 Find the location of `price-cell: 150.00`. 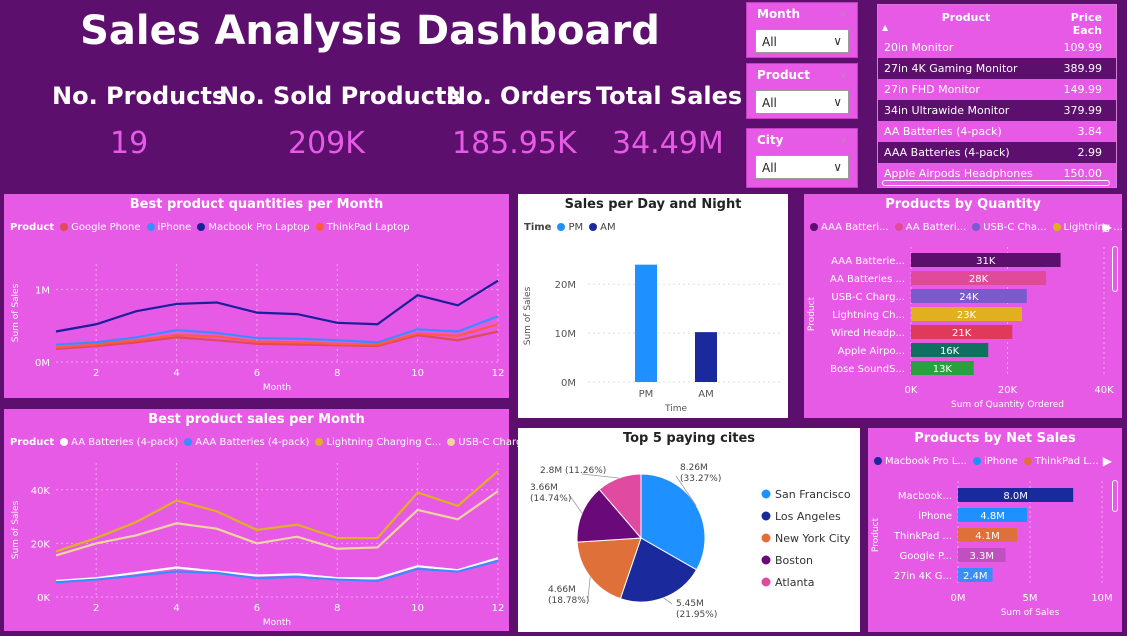

price-cell: 150.00 is located at coordinates (1083, 173).